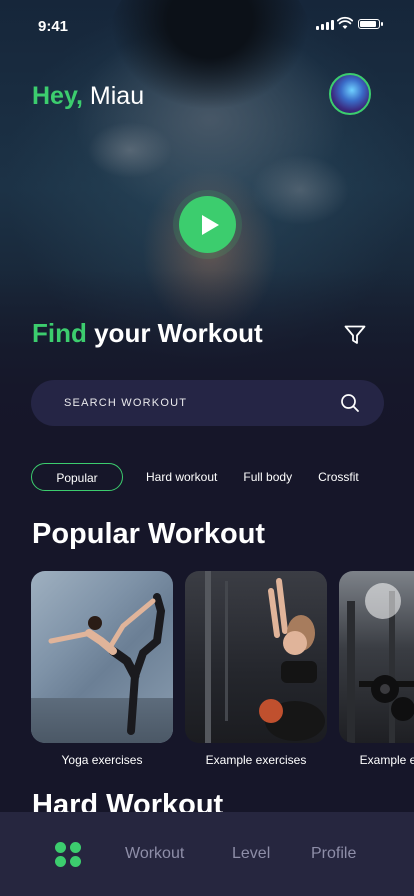 Image resolution: width=414 pixels, height=896 pixels. I want to click on filter-chips: Popular Hard workout Full body Crossfit, so click(195, 477).